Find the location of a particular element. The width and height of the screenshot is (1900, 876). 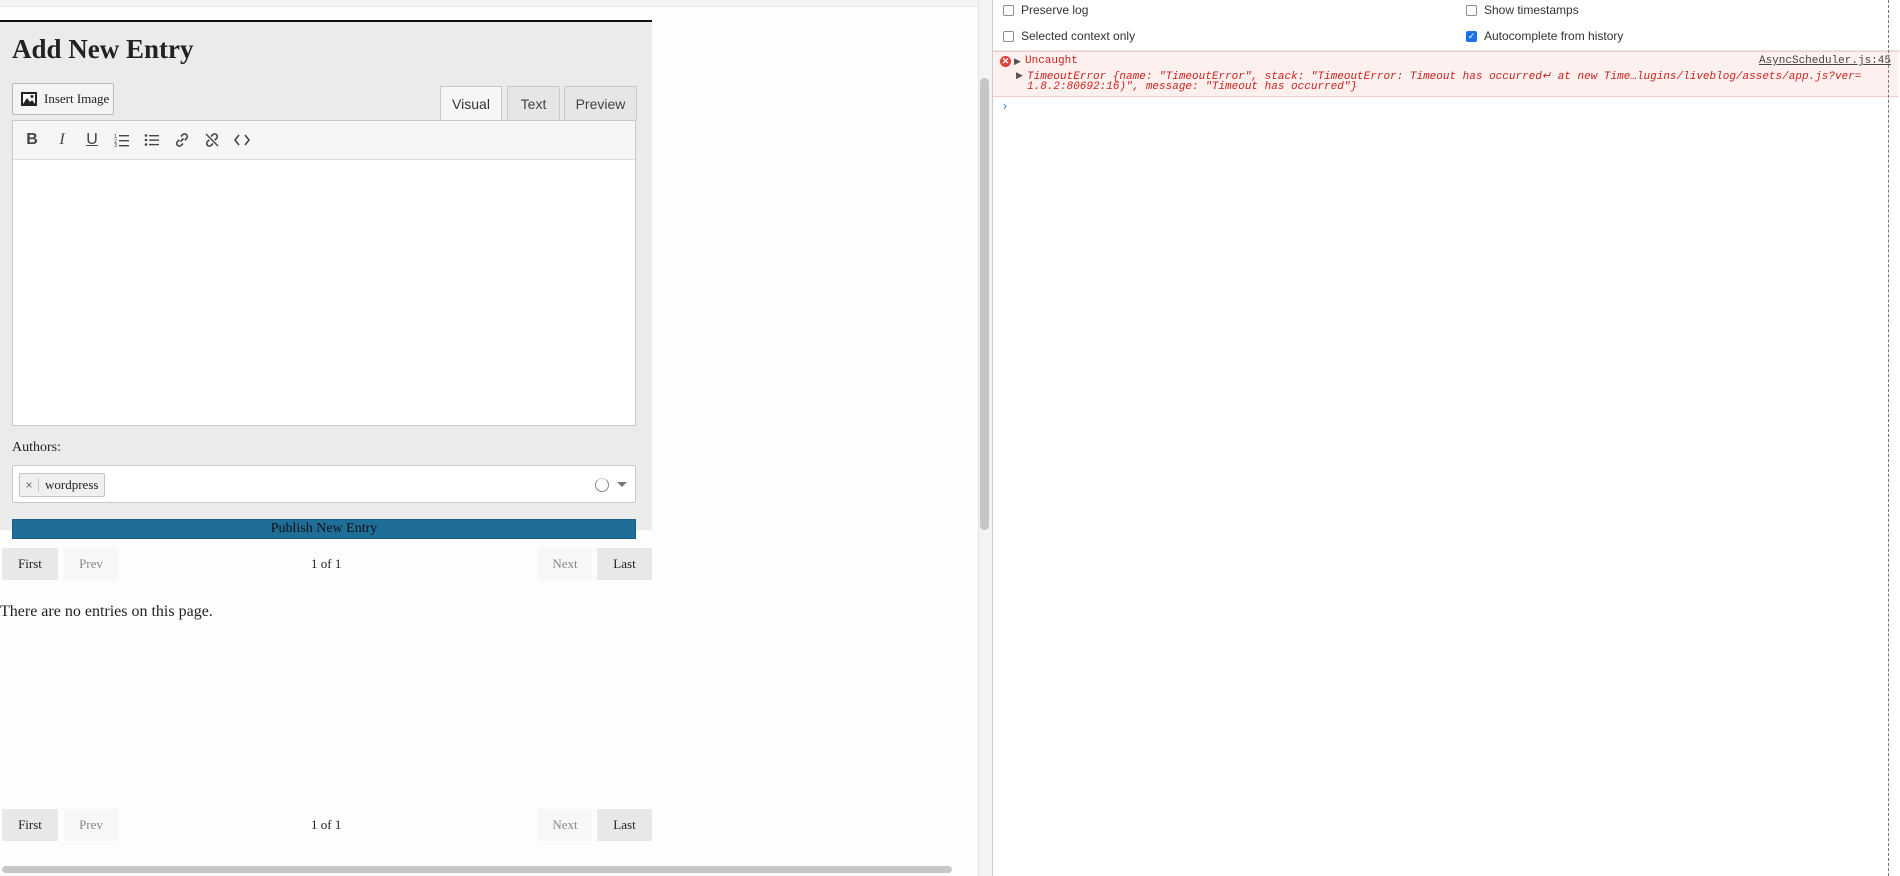

link-icon is located at coordinates (182, 140).